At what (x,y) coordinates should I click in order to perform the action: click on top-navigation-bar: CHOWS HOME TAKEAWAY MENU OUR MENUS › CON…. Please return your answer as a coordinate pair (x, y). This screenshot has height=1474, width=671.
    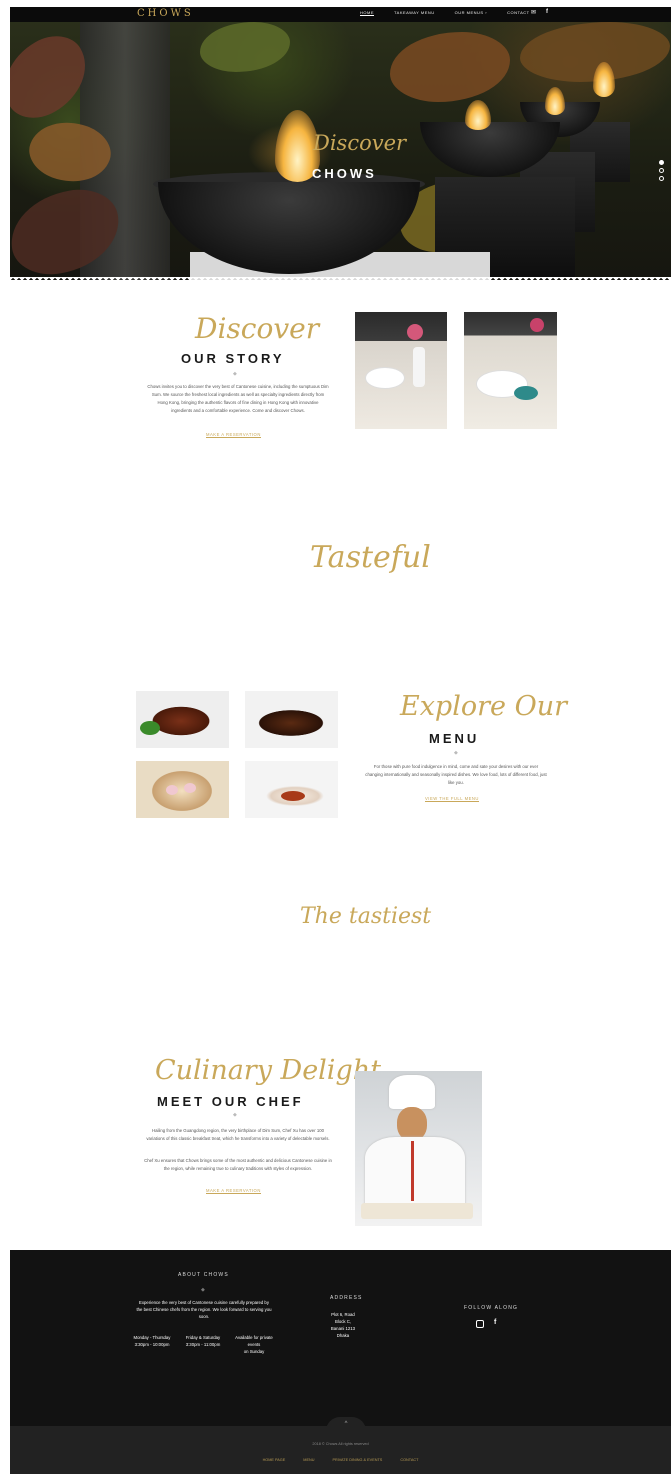
    Looking at the image, I should click on (340, 14).